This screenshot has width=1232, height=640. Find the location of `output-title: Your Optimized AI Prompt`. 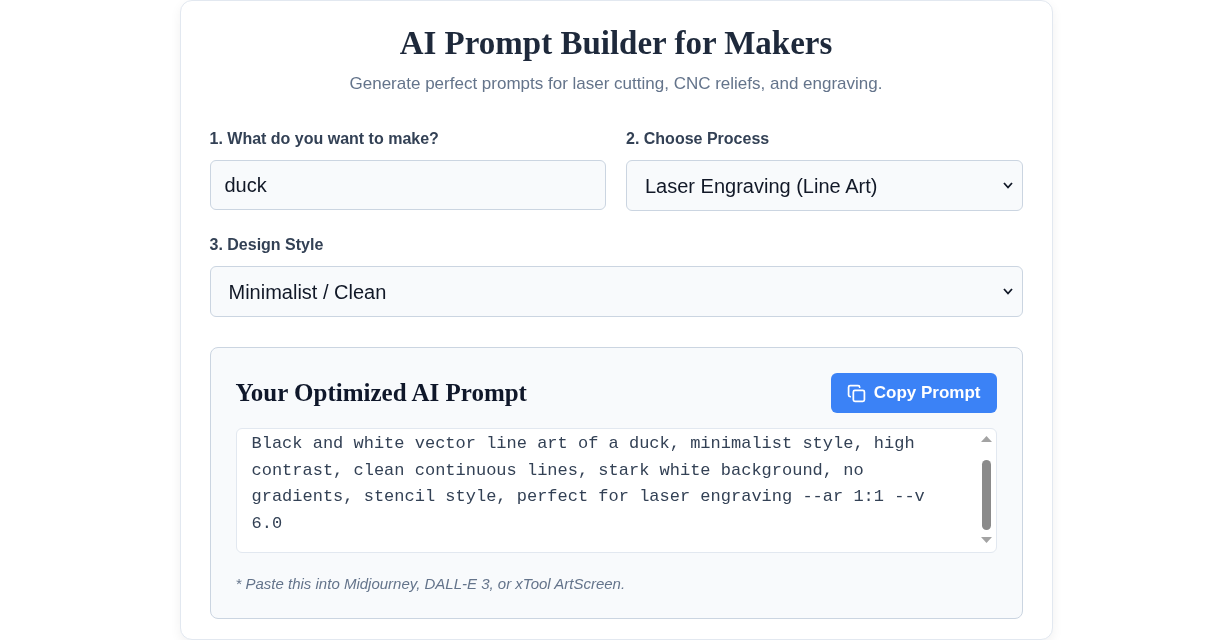

output-title: Your Optimized AI Prompt is located at coordinates (381, 393).